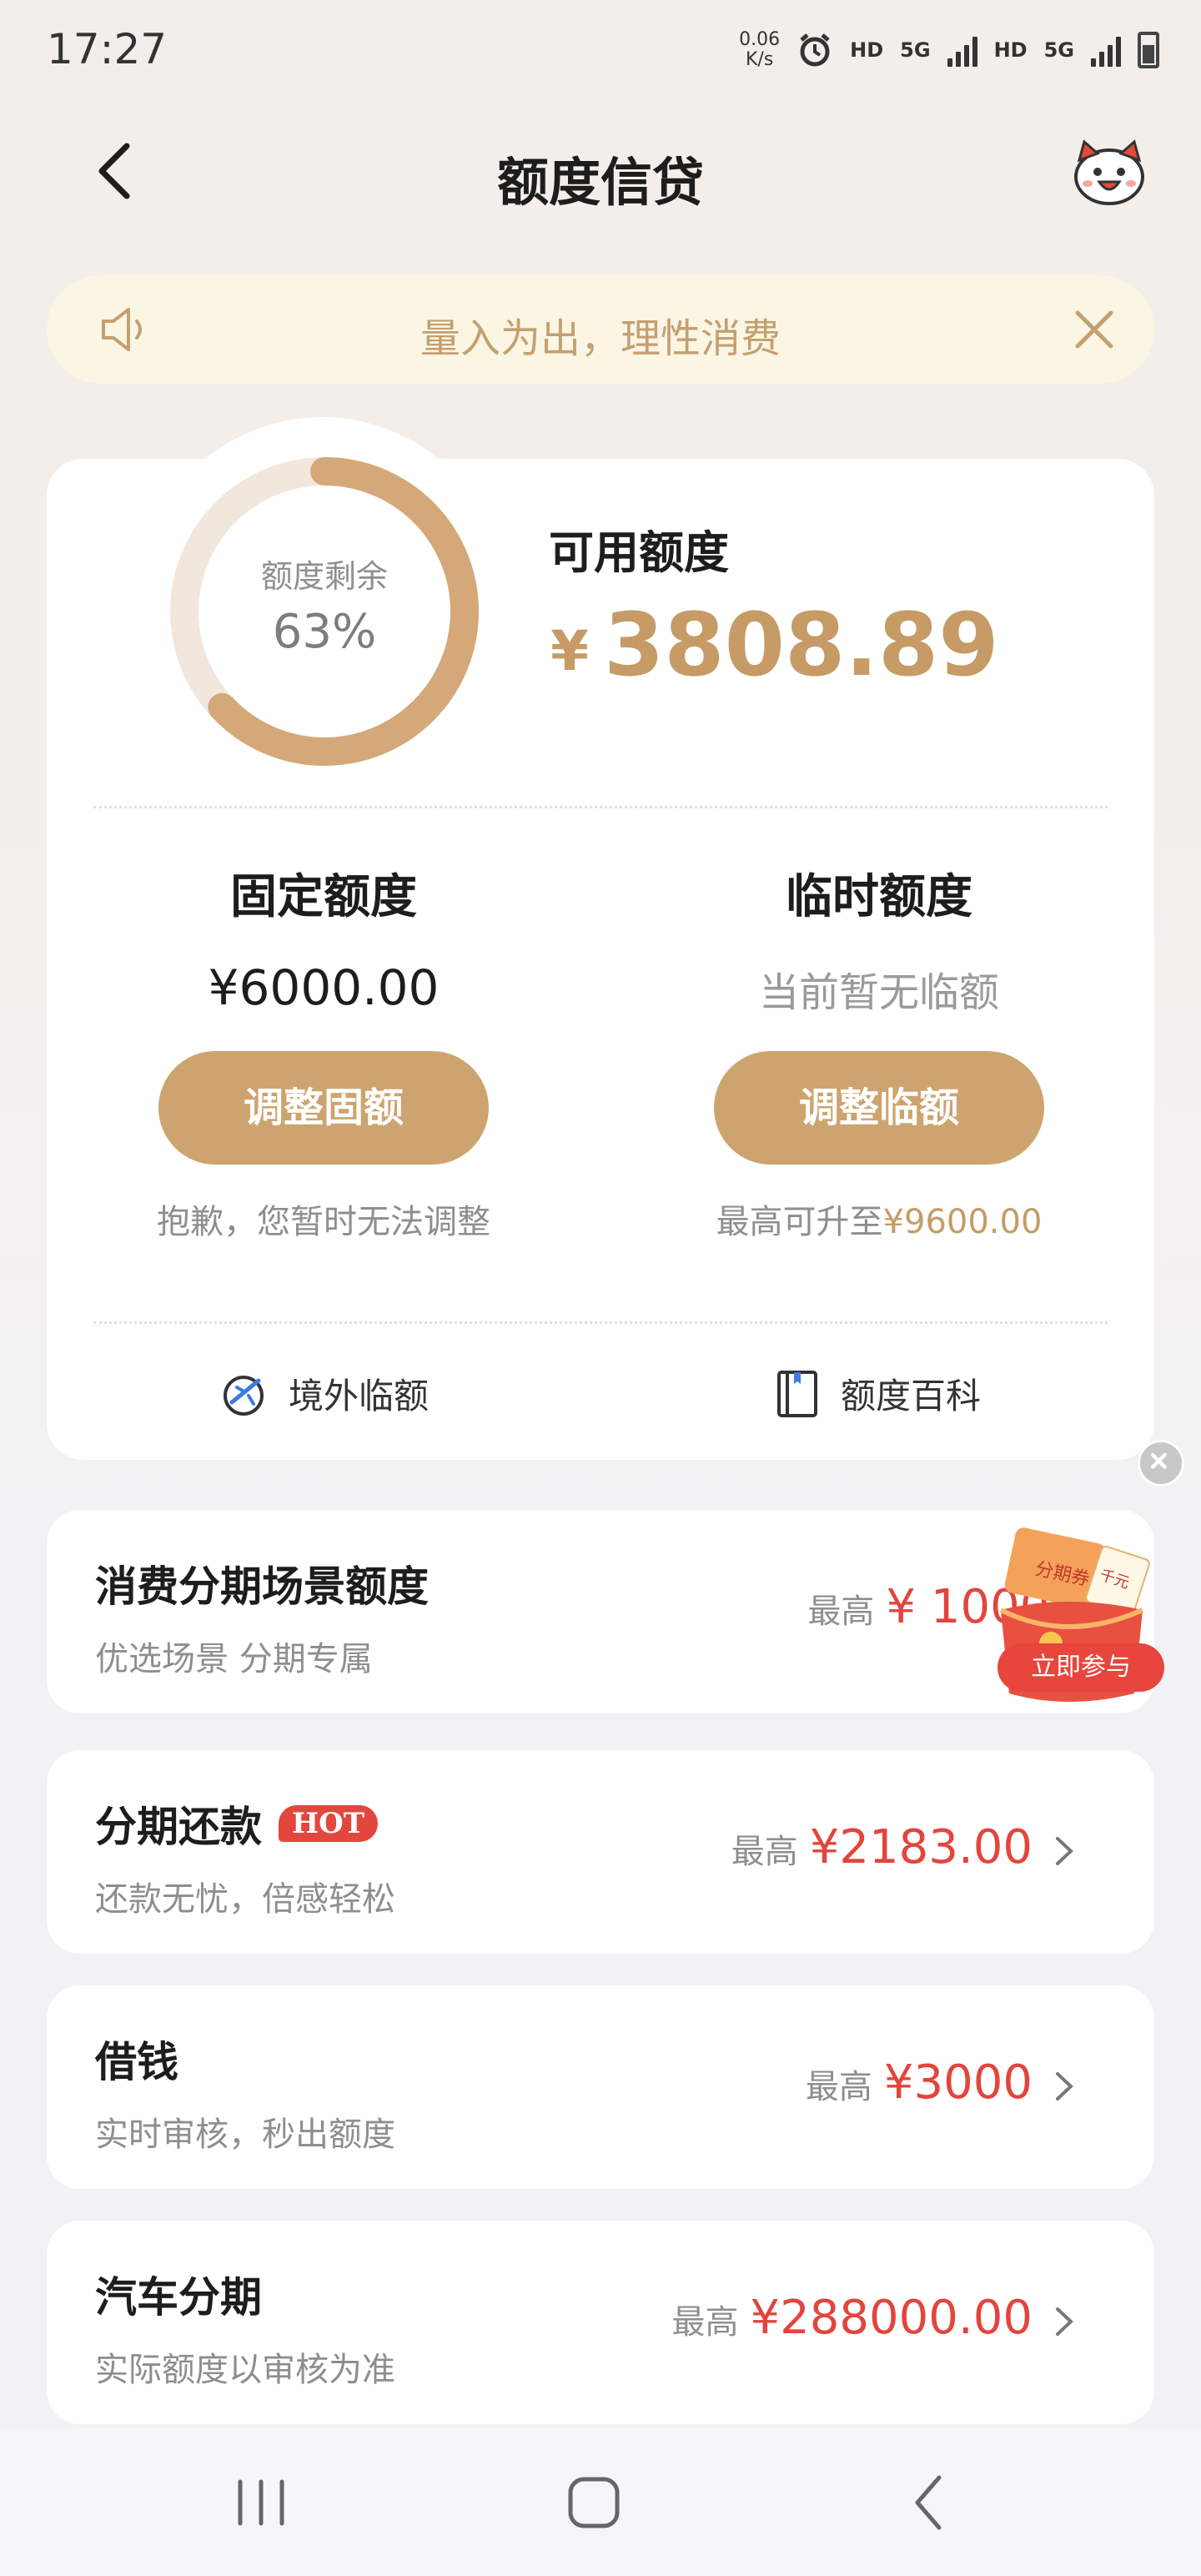 The image size is (1201, 2576). What do you see at coordinates (601, 1852) in the screenshot?
I see `product-card-installment-repay: 分期还款 HOT 还款无忧，倍感轻松 最高 ¥2183.00` at bounding box center [601, 1852].